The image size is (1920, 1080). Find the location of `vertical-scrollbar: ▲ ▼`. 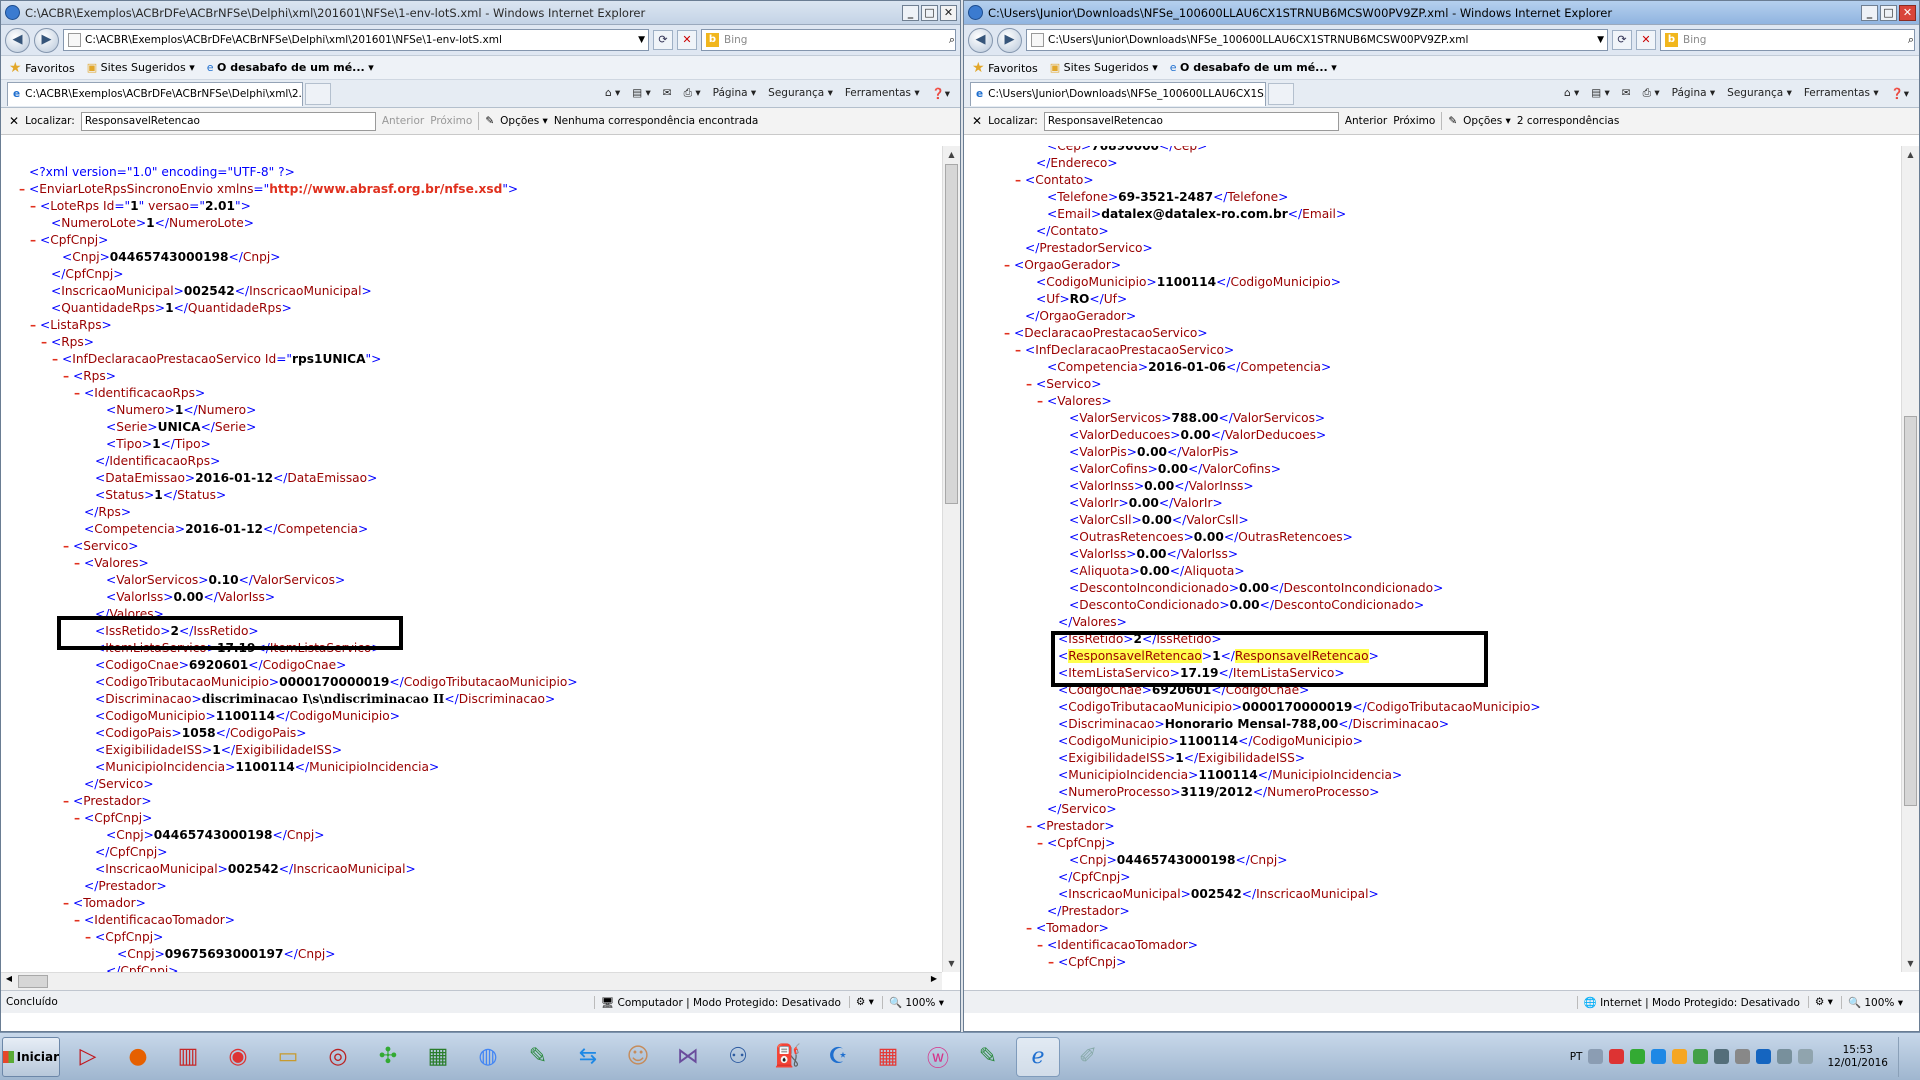

vertical-scrollbar: ▲ ▼ is located at coordinates (1910, 559).